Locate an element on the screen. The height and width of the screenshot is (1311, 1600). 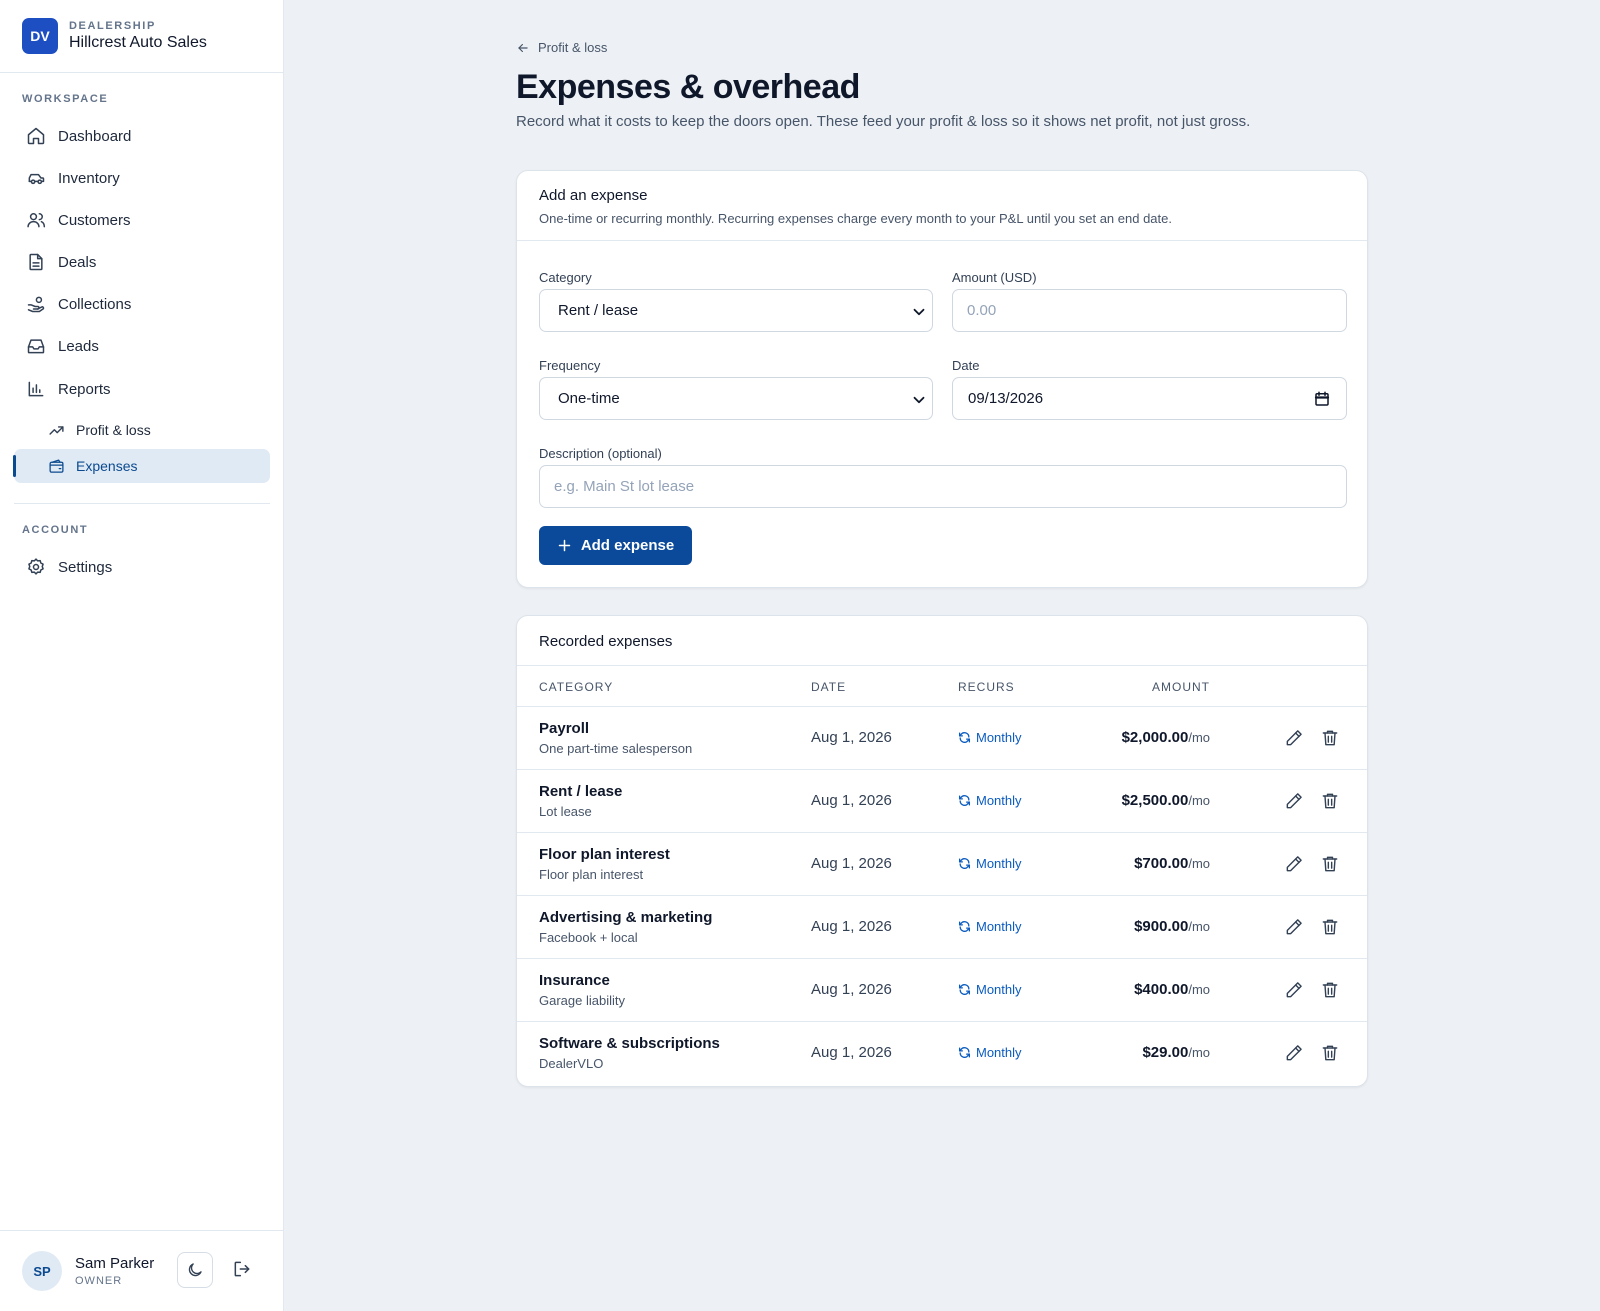
table-header: CATEGORY DATE RECURS AMOUNT is located at coordinates (942, 686).